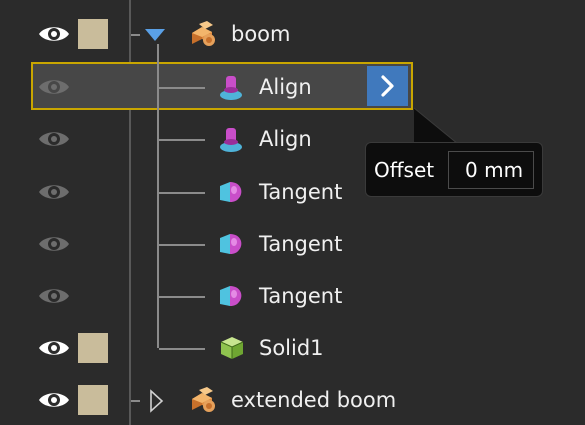 The height and width of the screenshot is (425, 585). I want to click on offset-input: 0 mm, so click(491, 170).